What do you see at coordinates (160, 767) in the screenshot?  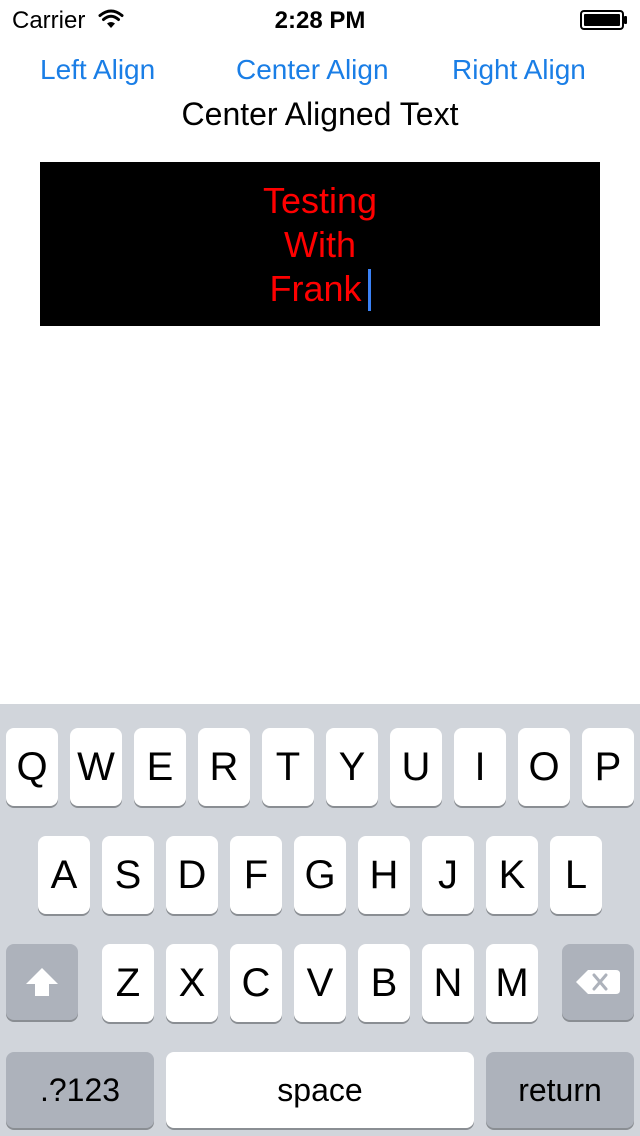 I see `key-e: E` at bounding box center [160, 767].